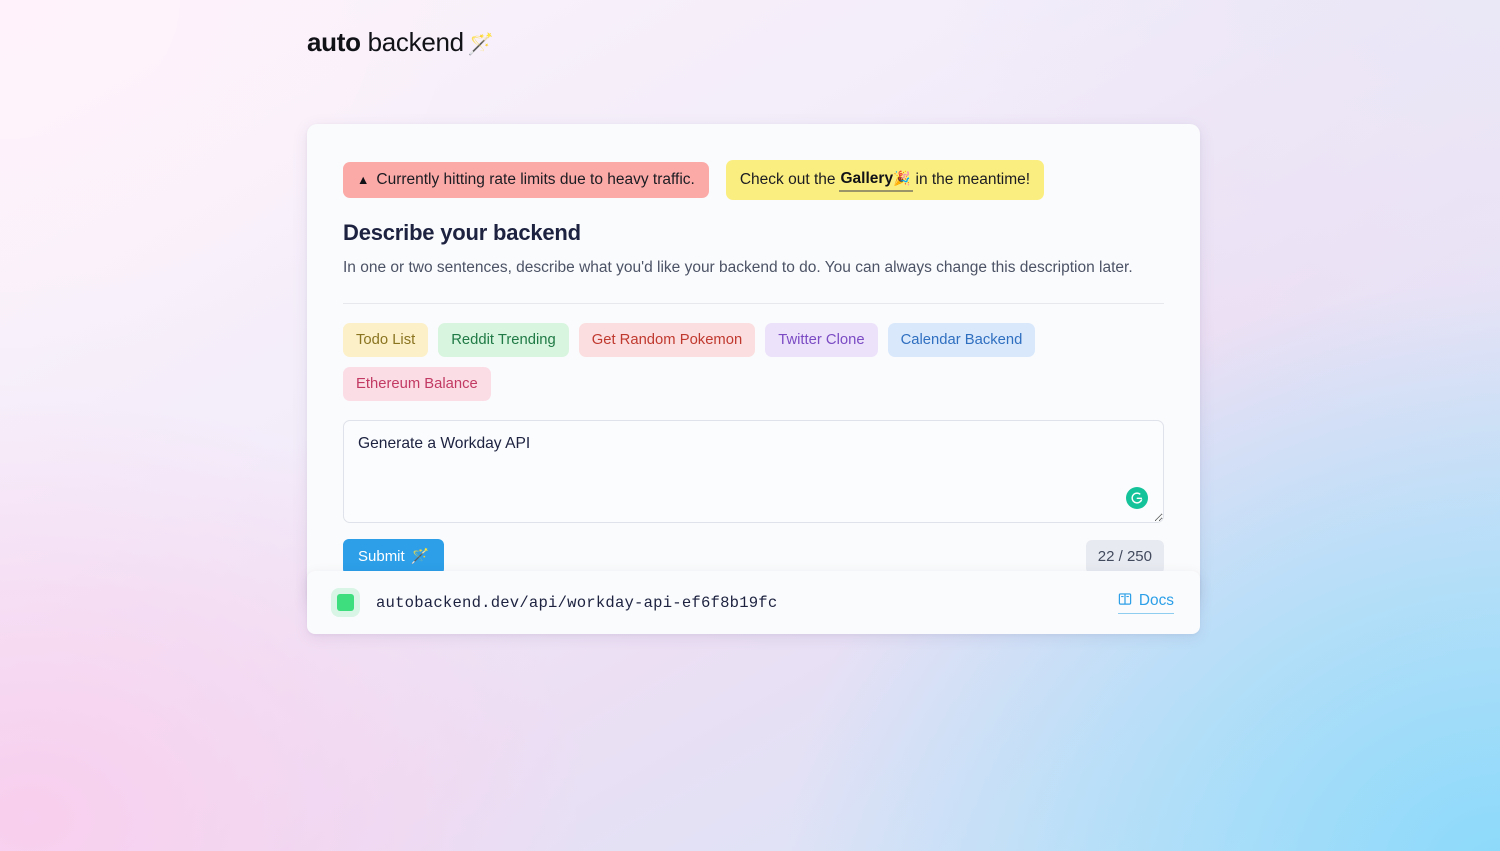 This screenshot has width=1500, height=851. I want to click on submit-button: Submit 🪄, so click(394, 557).